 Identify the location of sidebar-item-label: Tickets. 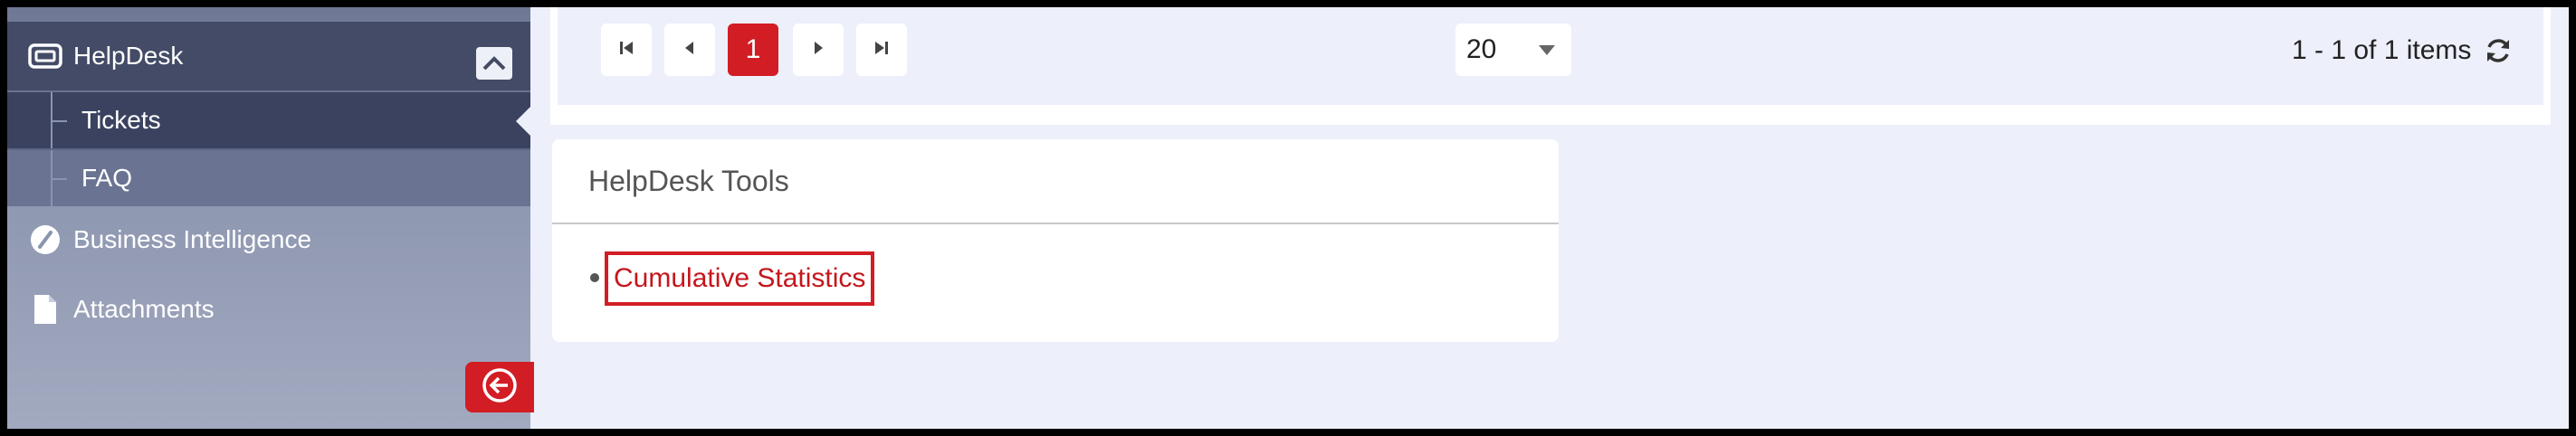
(121, 120).